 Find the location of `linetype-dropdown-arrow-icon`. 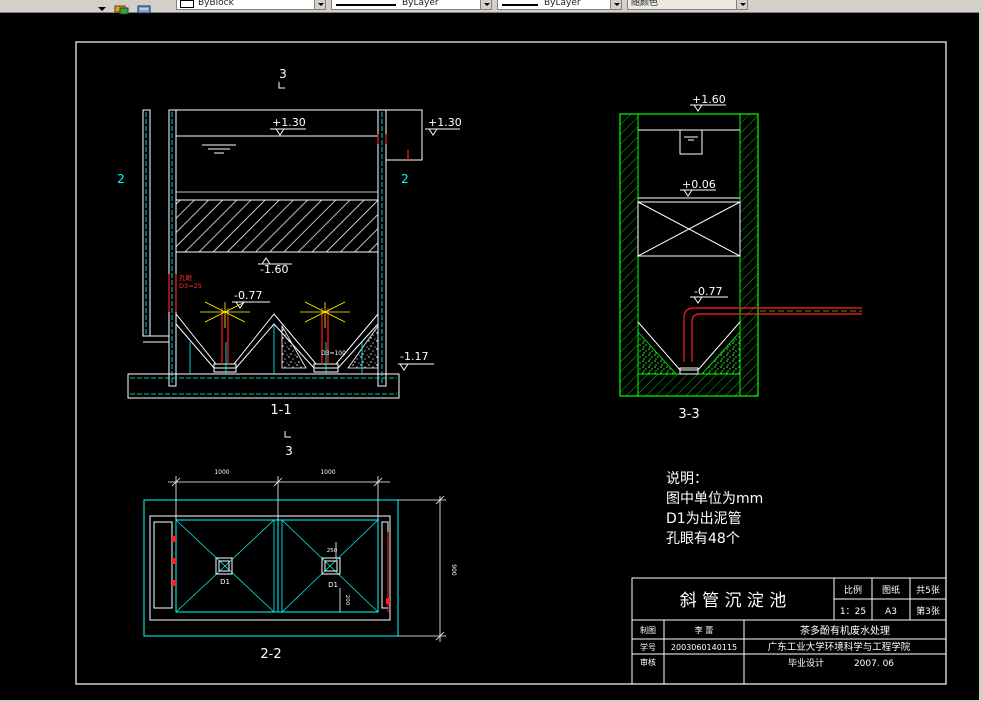

linetype-dropdown-arrow-icon is located at coordinates (485, 4).